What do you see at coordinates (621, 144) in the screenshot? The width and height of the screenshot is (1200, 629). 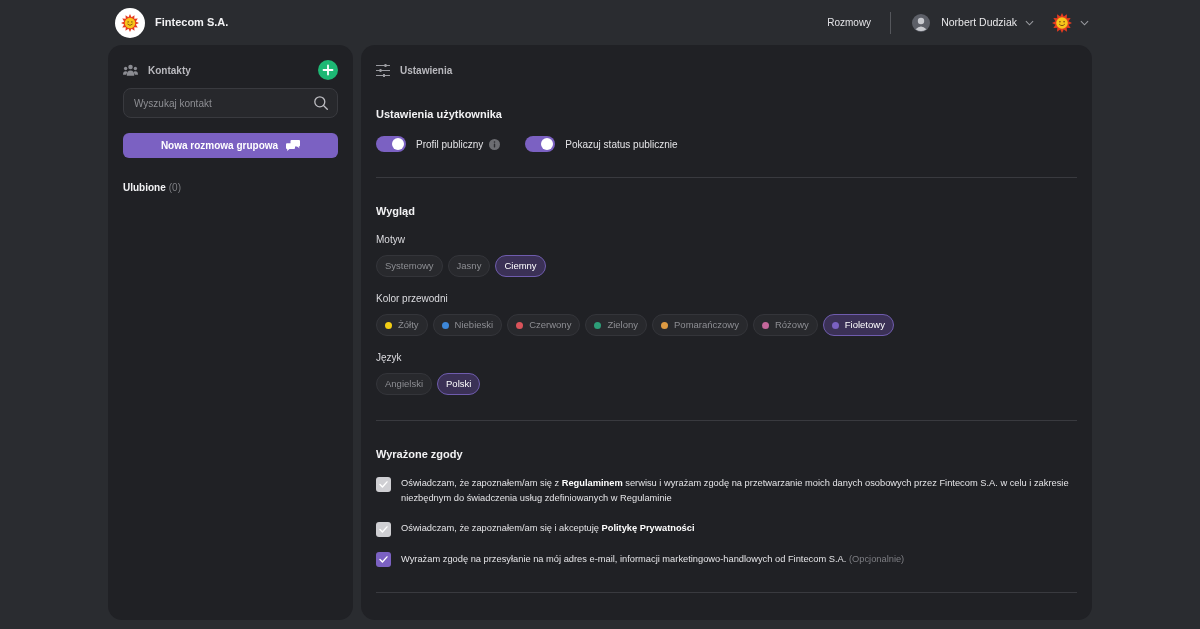 I see `toggle-label: Pokazuj status publicznie` at bounding box center [621, 144].